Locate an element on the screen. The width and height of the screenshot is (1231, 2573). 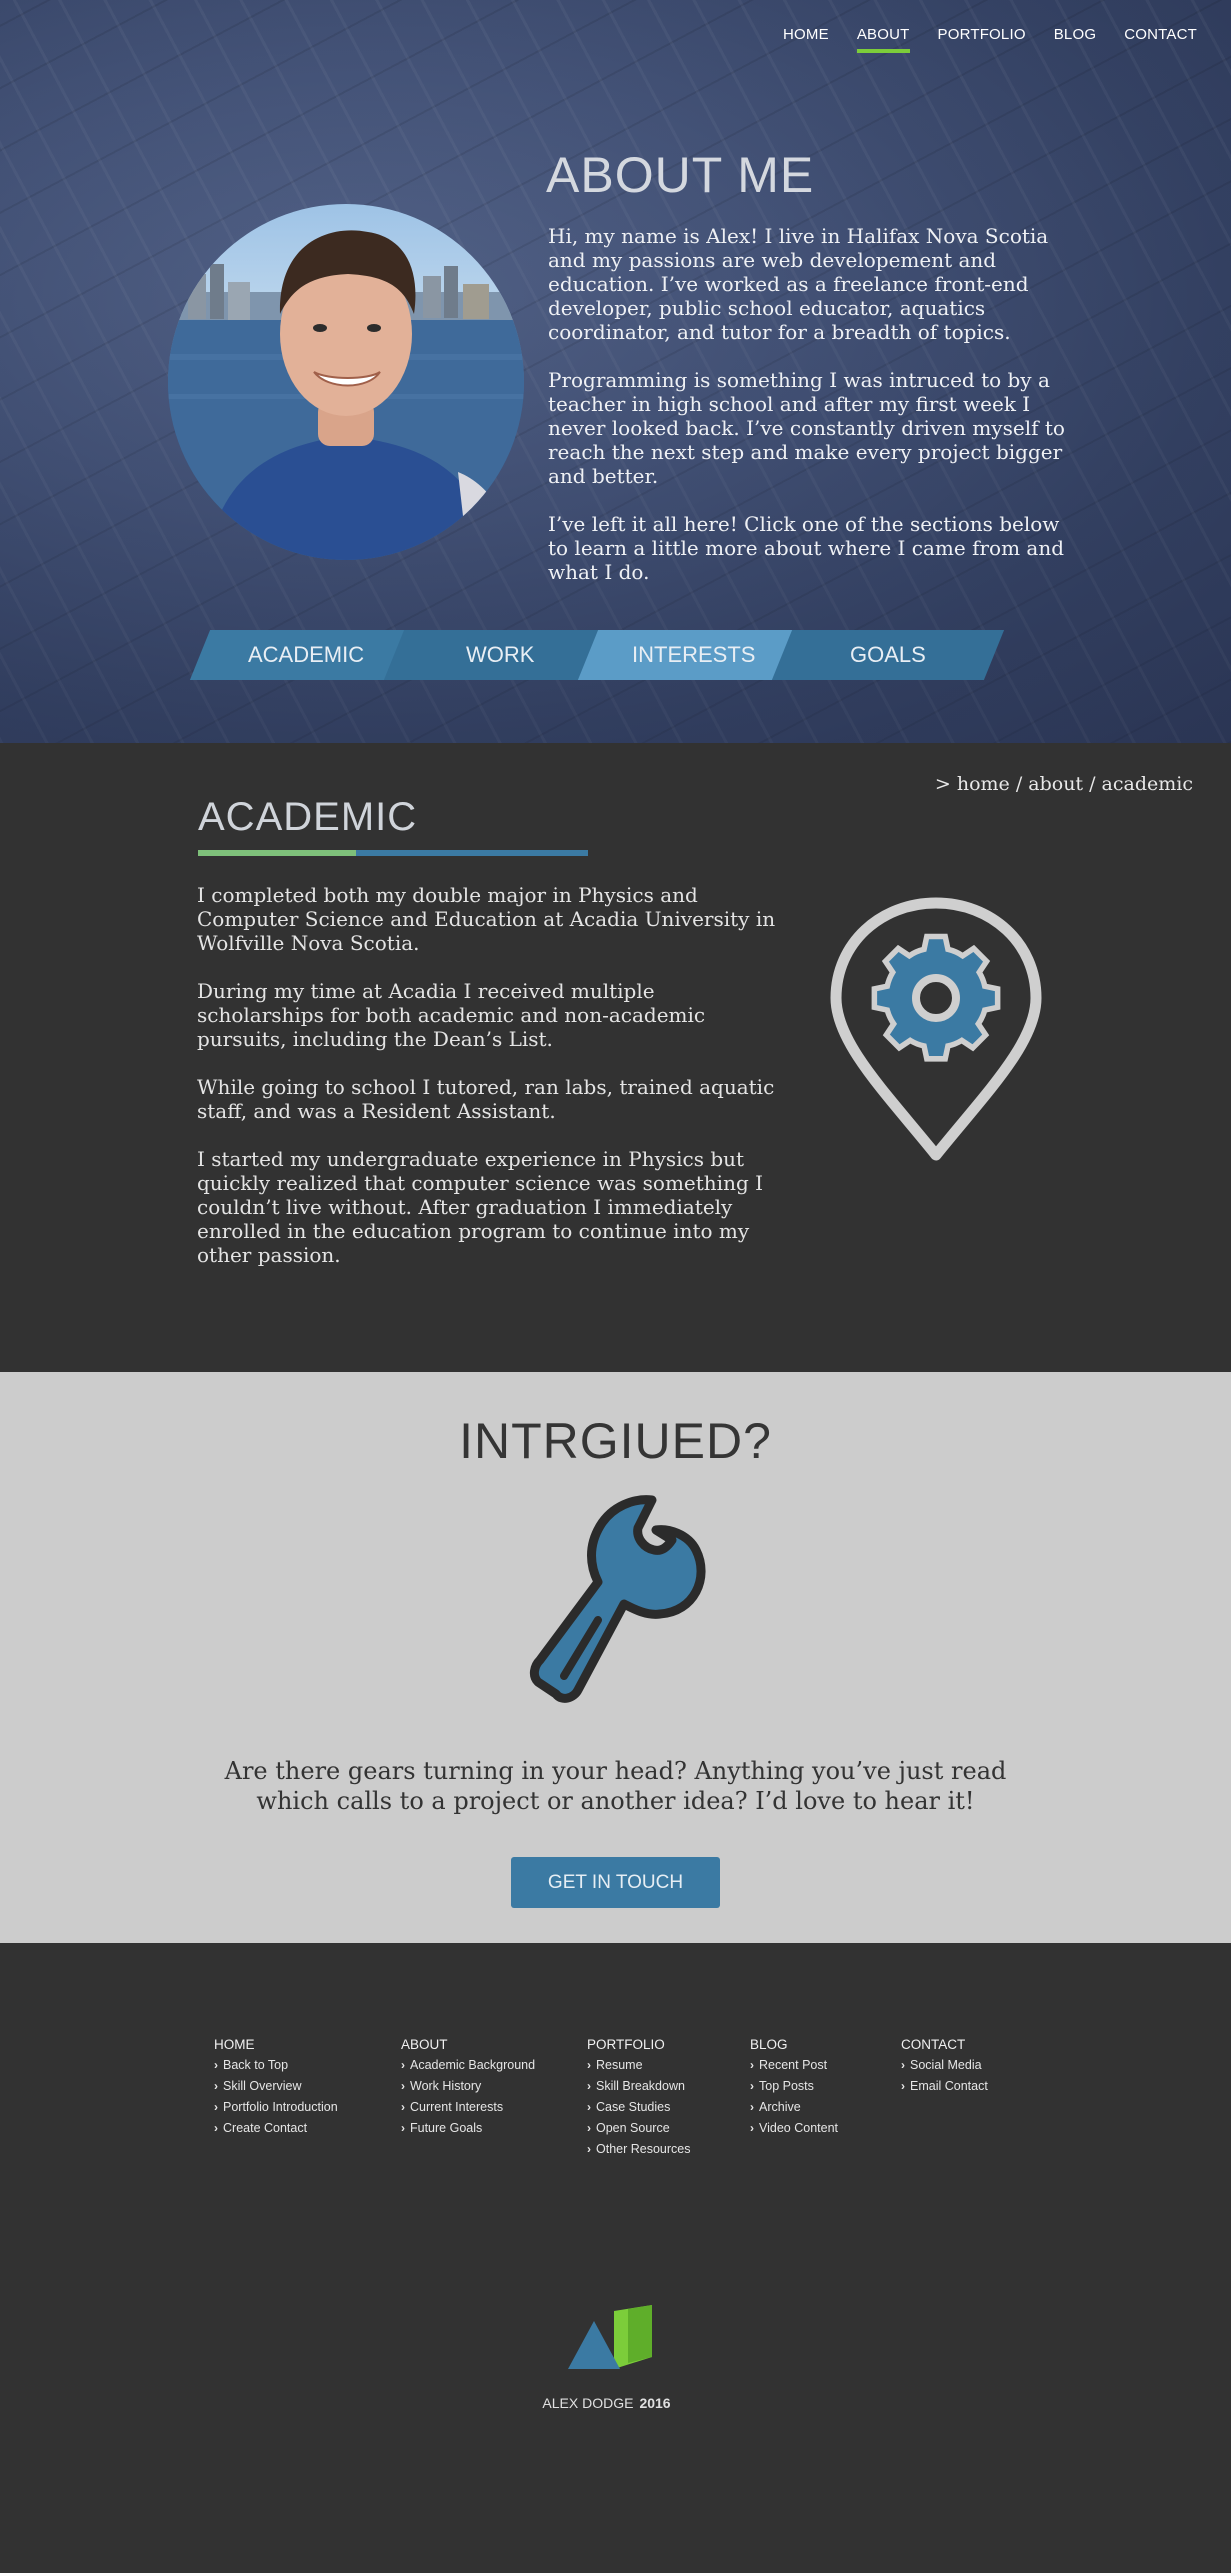
footer-link: › Open Source is located at coordinates (638, 2128).